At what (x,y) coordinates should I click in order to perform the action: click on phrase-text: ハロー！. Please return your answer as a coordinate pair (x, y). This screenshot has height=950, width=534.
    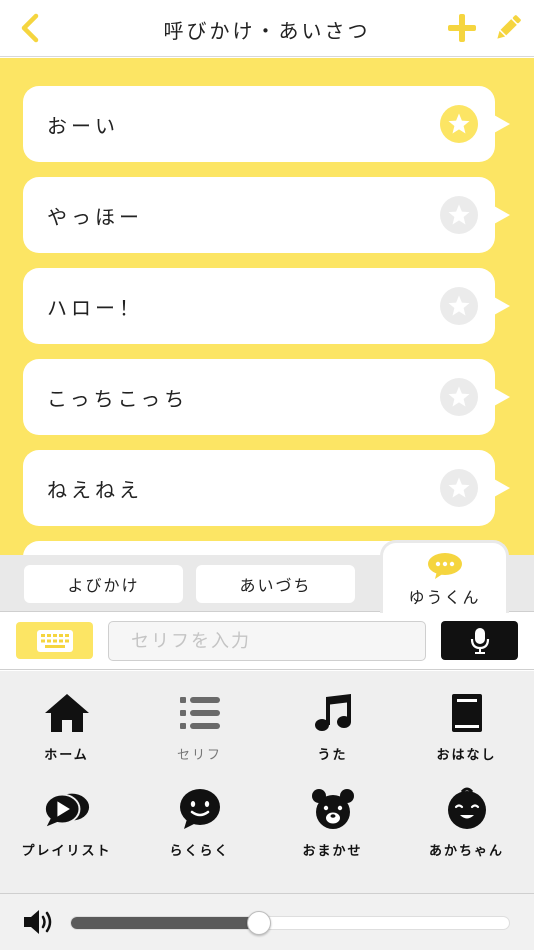
    Looking at the image, I should click on (95, 308).